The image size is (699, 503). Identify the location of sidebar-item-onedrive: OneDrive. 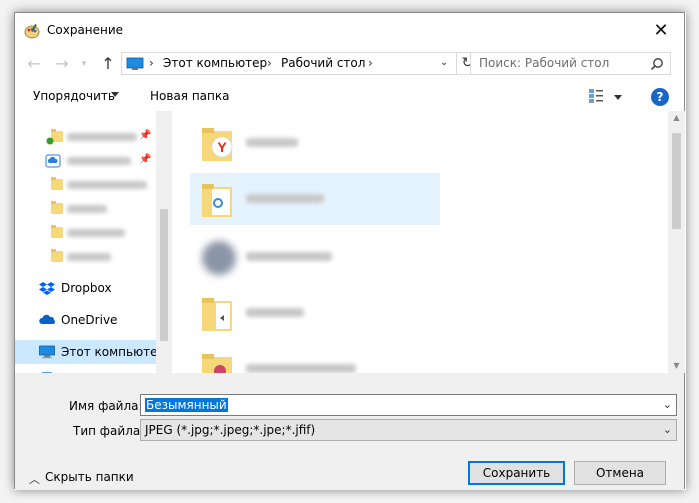
(85, 320).